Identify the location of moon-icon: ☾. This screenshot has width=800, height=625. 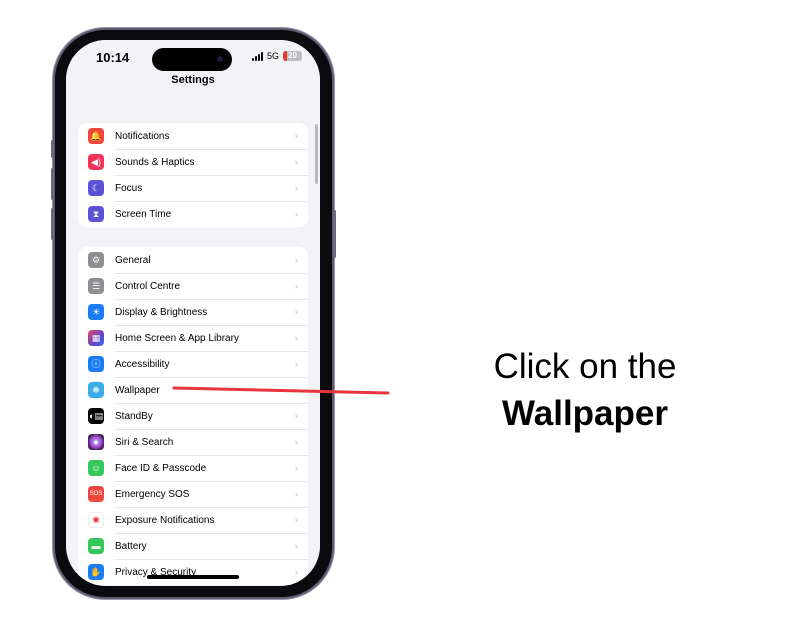
(96, 188).